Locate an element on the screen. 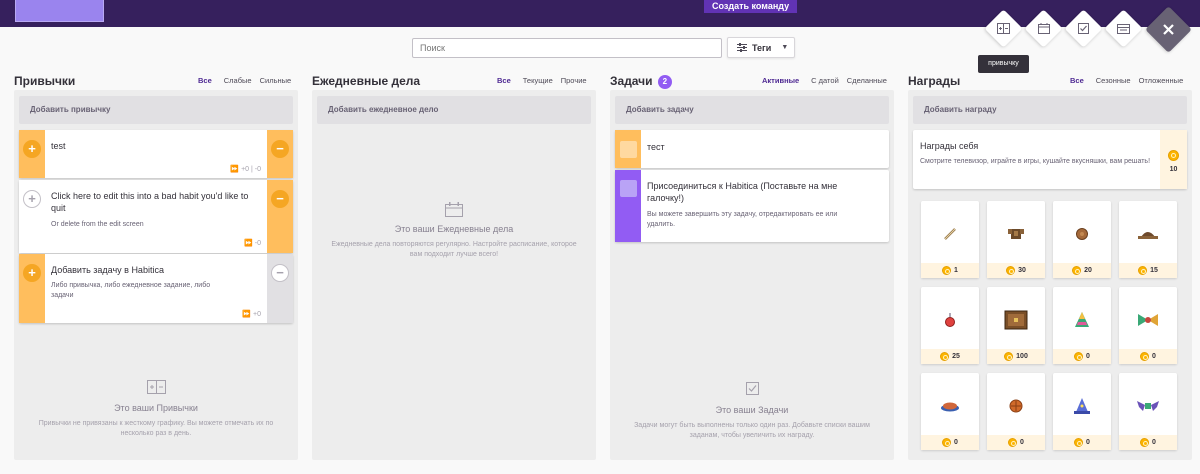 The width and height of the screenshot is (1200, 474). shop-item-price: 30 is located at coordinates (1016, 270).